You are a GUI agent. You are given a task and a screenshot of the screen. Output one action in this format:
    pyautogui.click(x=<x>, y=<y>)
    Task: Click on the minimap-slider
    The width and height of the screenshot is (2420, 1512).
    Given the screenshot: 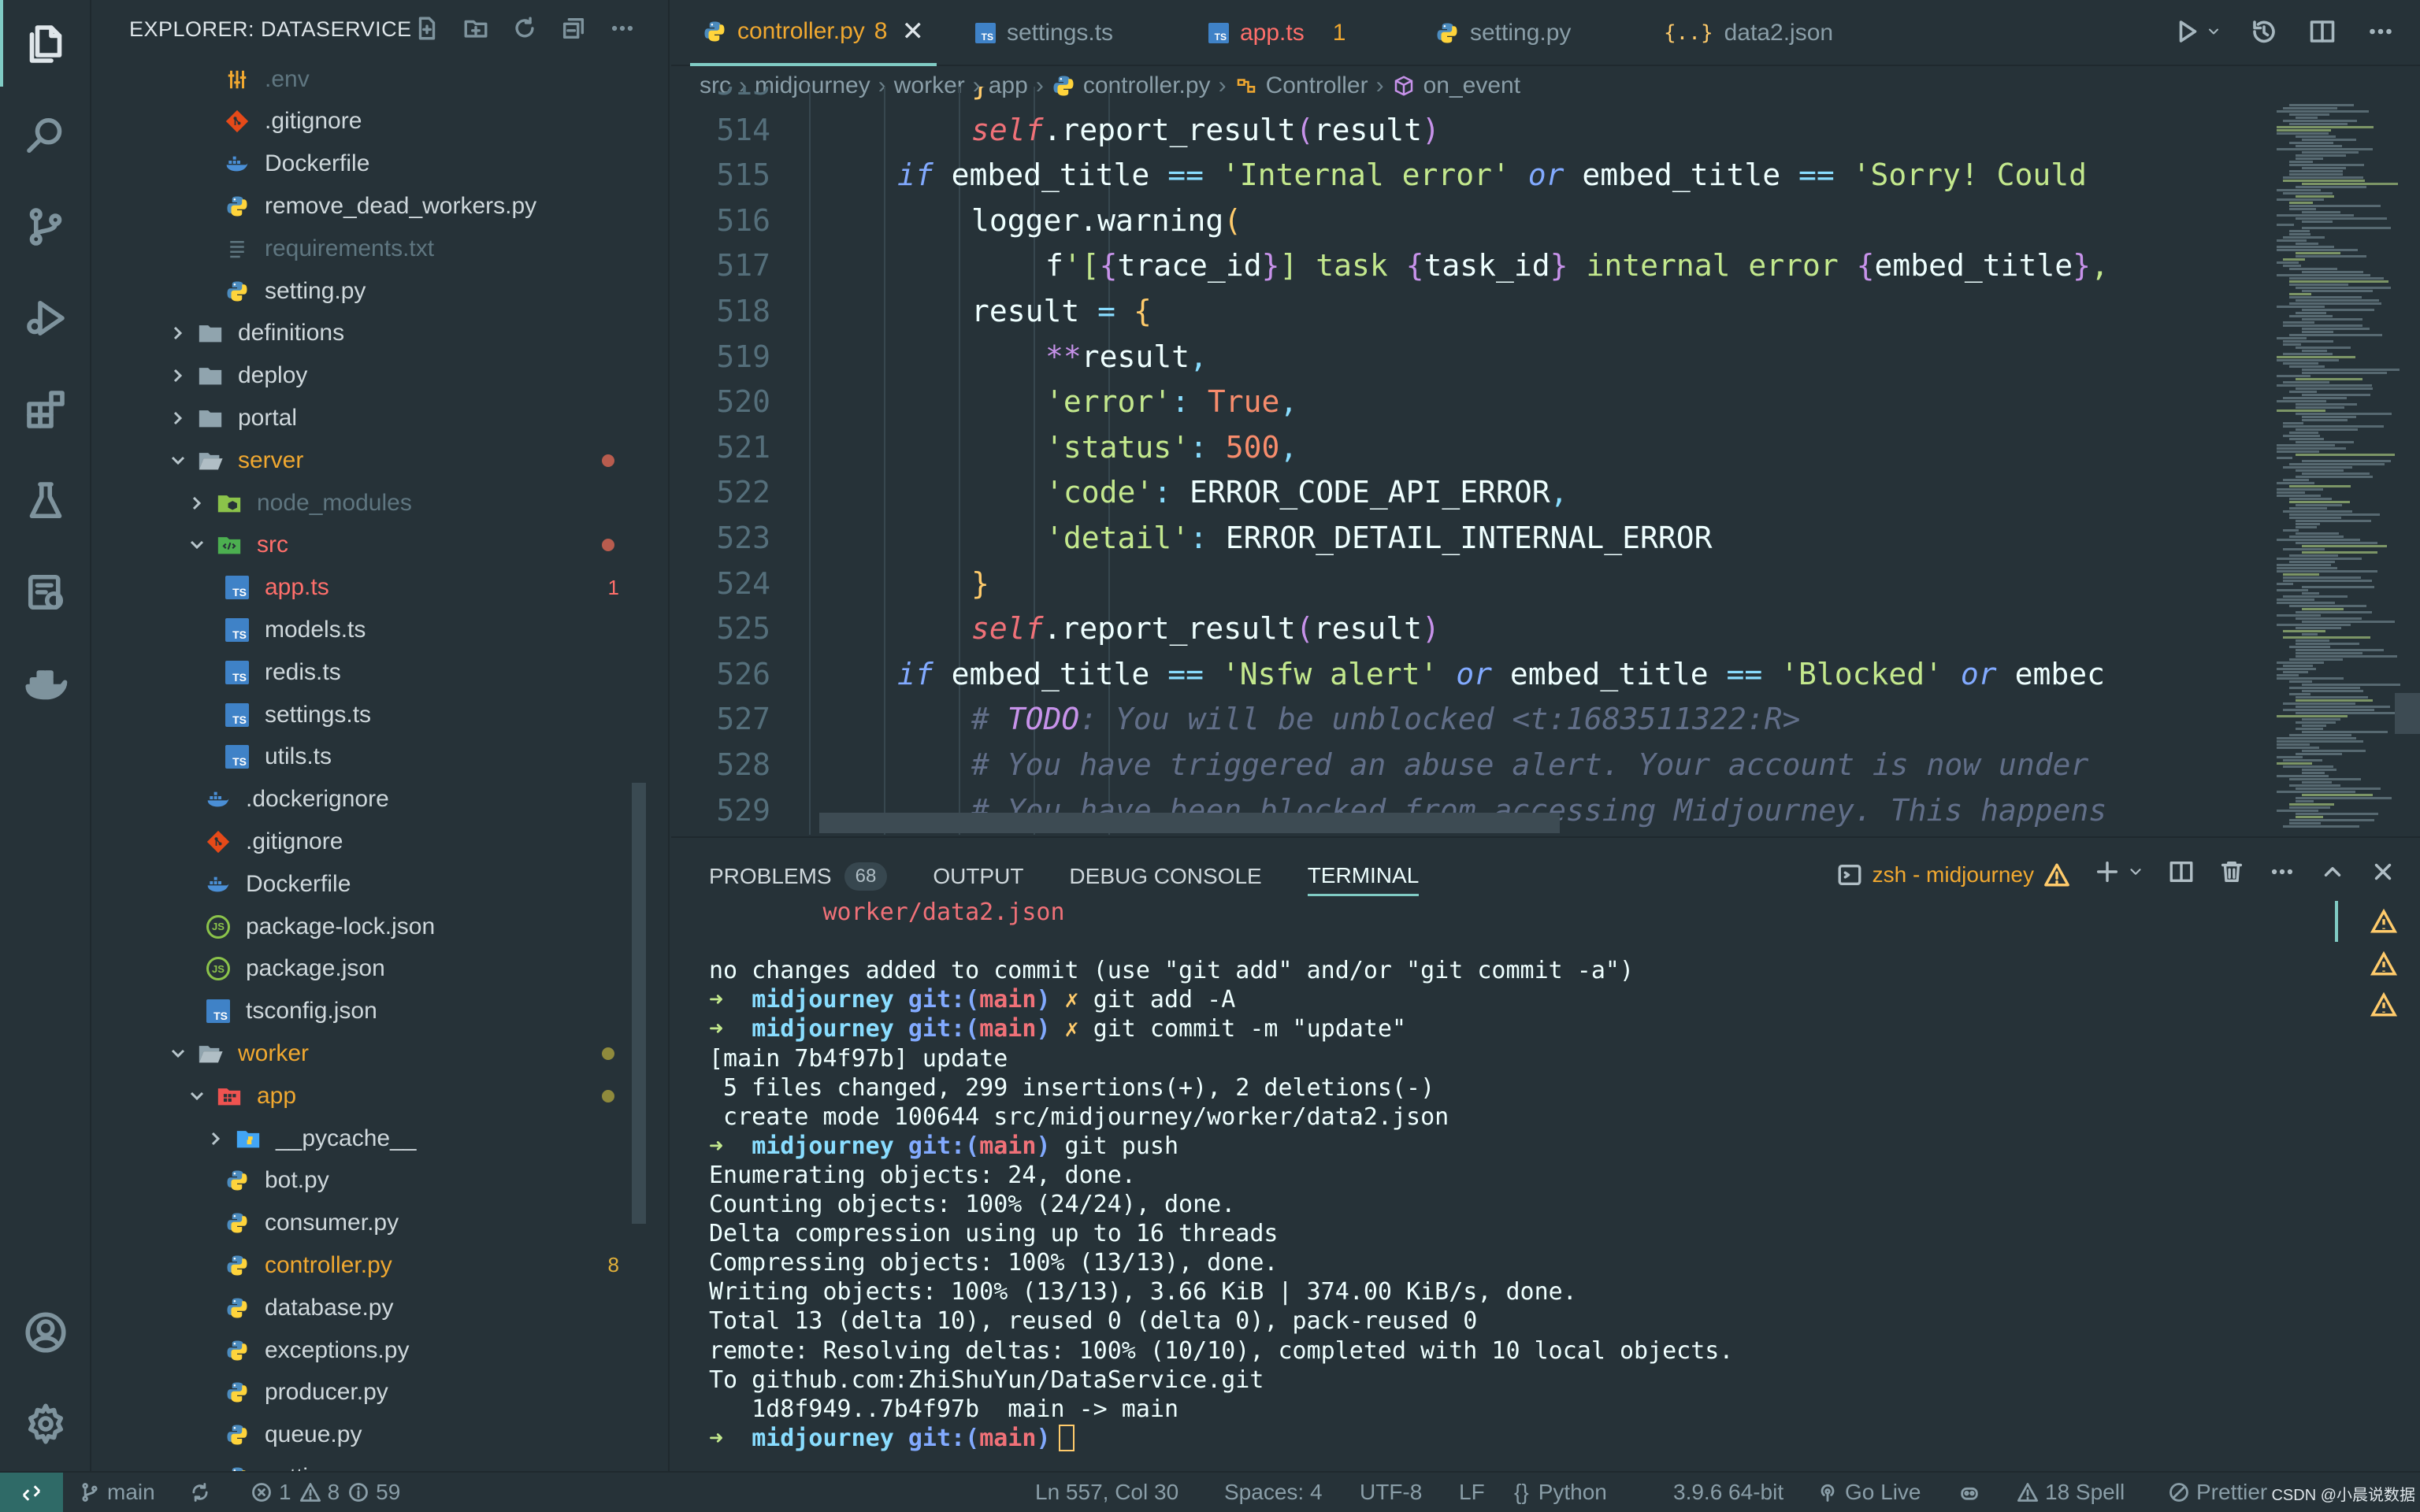 What is the action you would take?
    pyautogui.click(x=2407, y=713)
    